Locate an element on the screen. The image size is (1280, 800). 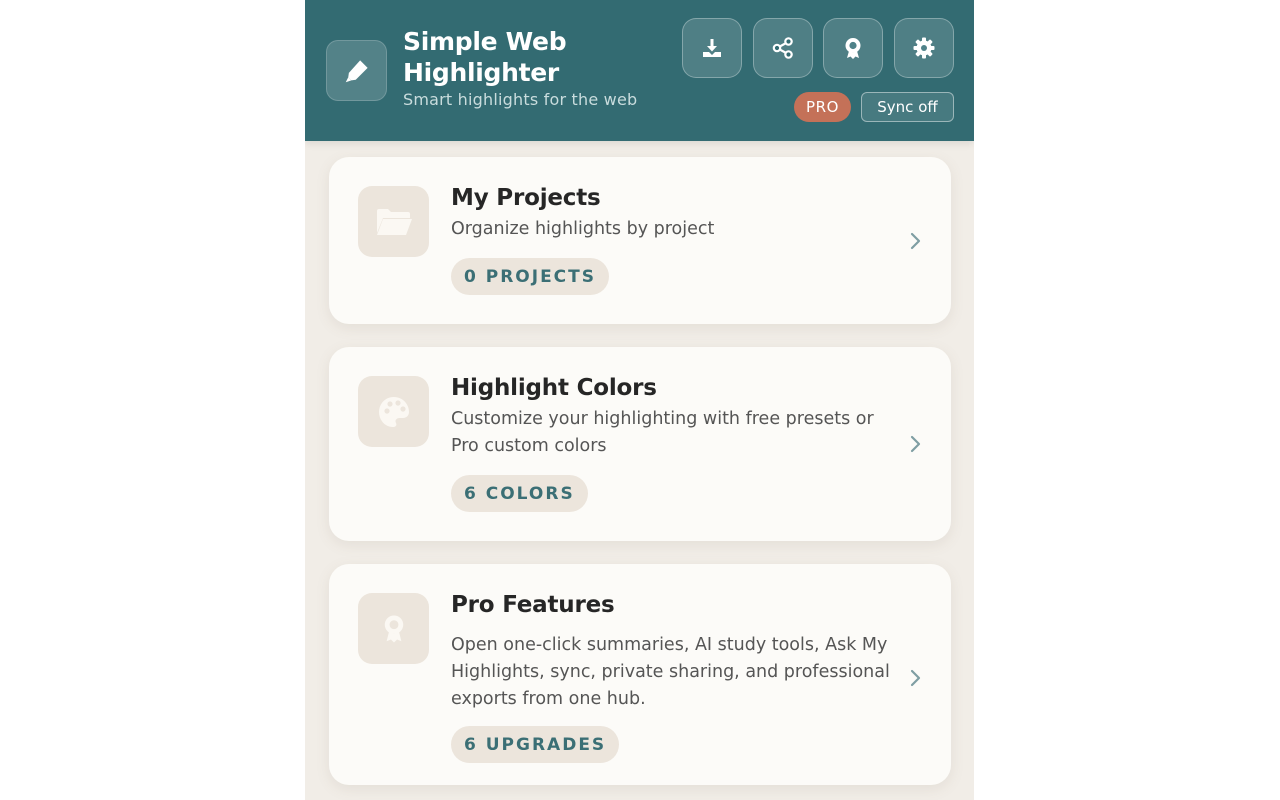
pro-icon-tile is located at coordinates (393, 628).